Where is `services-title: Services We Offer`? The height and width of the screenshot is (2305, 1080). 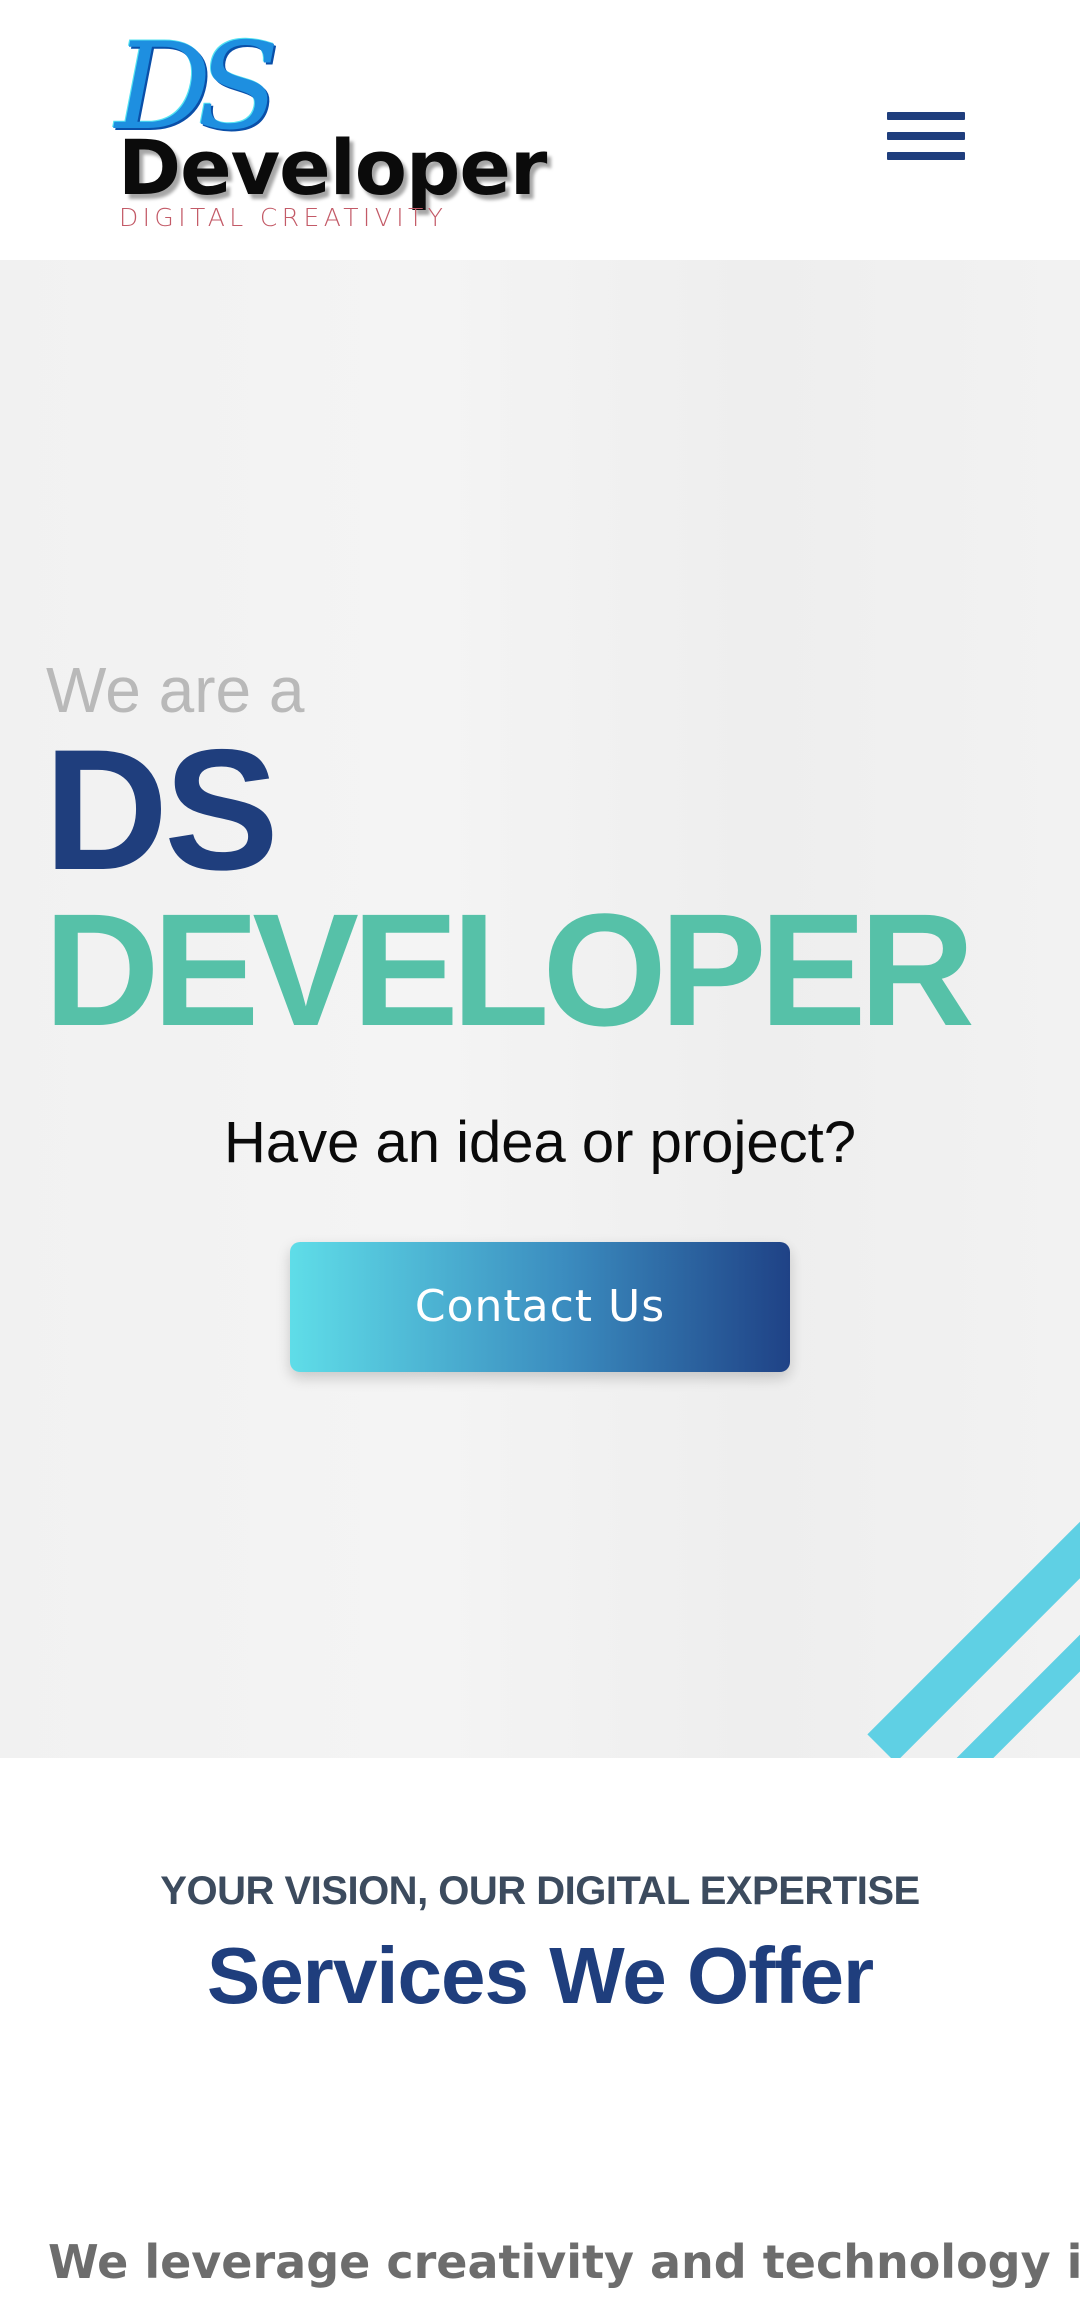
services-title: Services We Offer is located at coordinates (540, 1975).